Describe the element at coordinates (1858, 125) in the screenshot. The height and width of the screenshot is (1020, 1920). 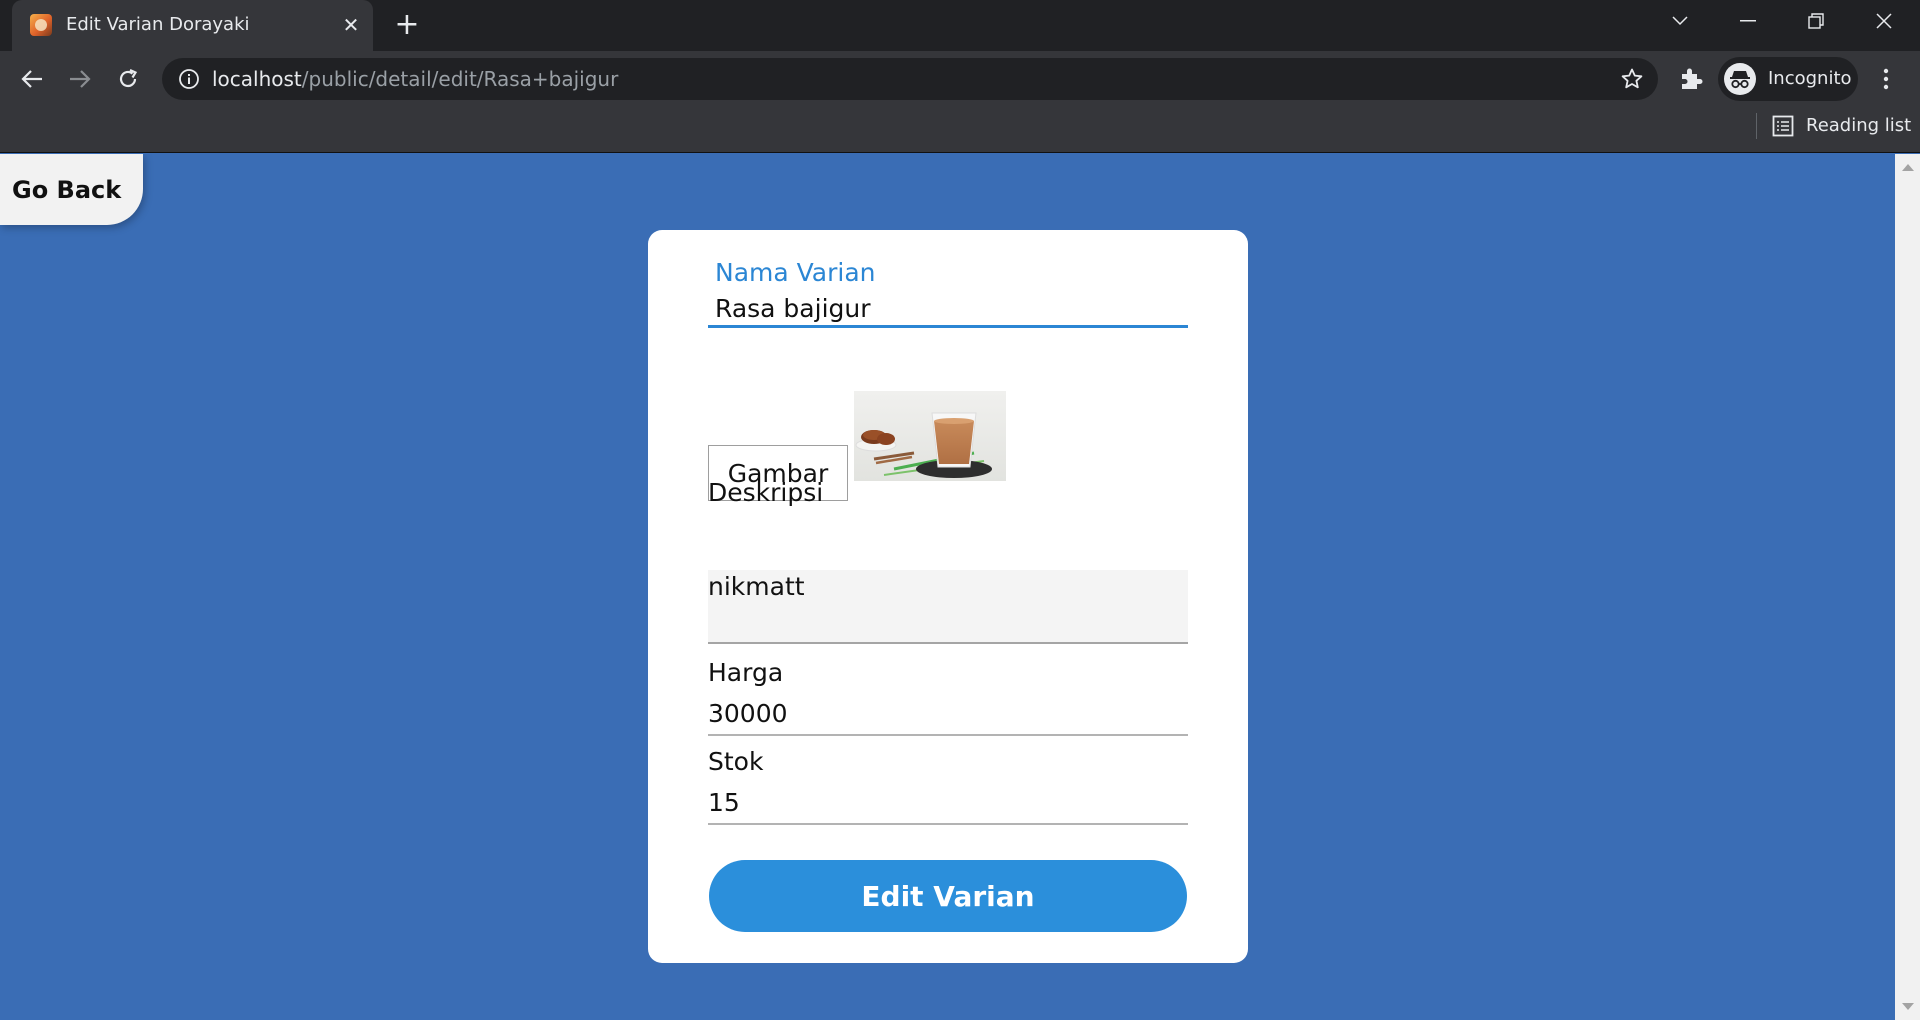
I see `reading-list-button: Reading list` at that location.